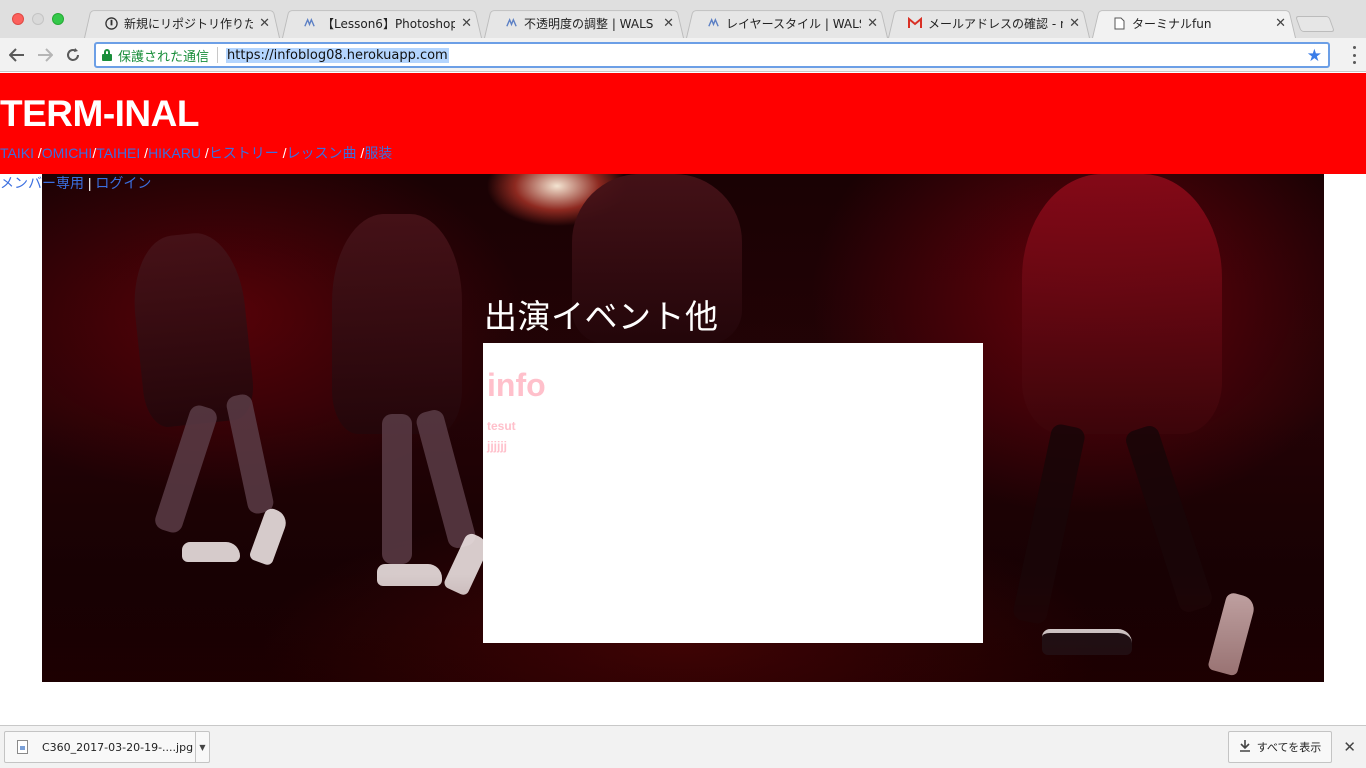  What do you see at coordinates (915, 23) in the screenshot?
I see `gmail-icon` at bounding box center [915, 23].